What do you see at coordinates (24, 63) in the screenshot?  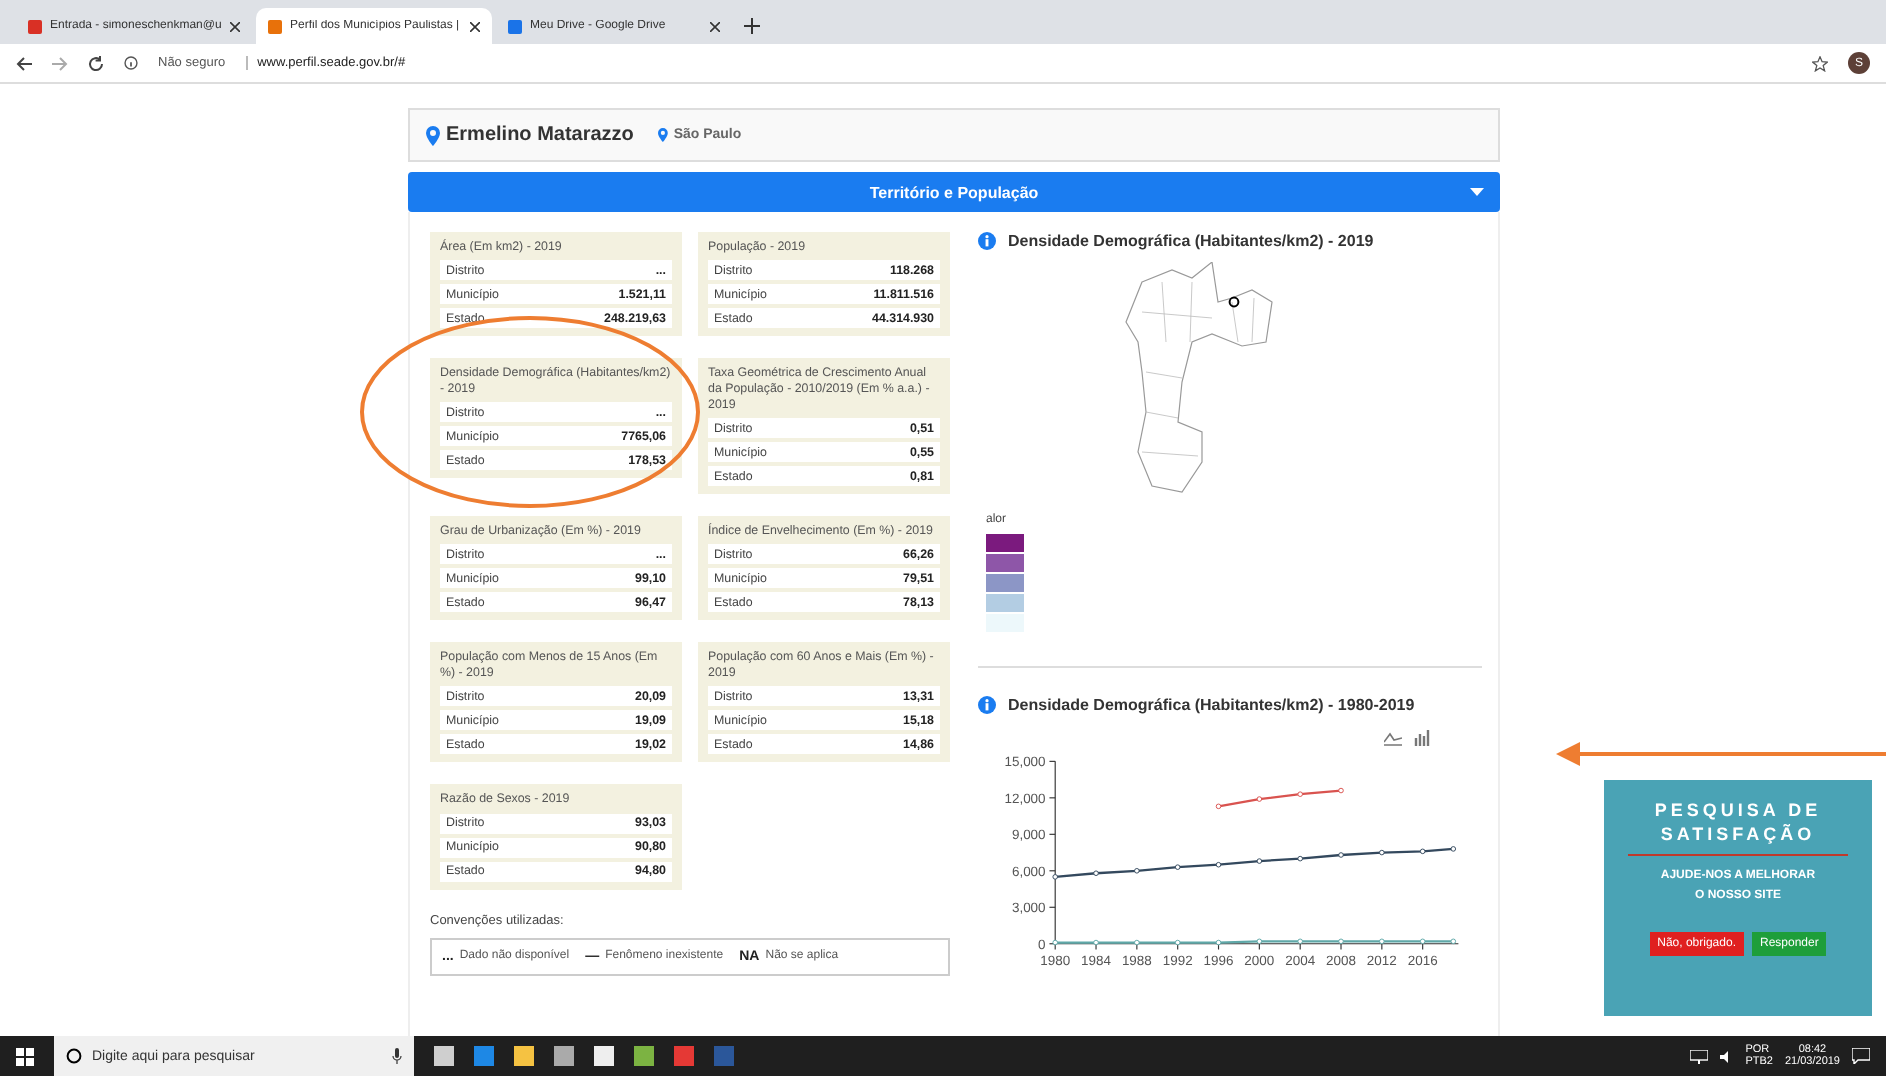 I see `back-icon` at bounding box center [24, 63].